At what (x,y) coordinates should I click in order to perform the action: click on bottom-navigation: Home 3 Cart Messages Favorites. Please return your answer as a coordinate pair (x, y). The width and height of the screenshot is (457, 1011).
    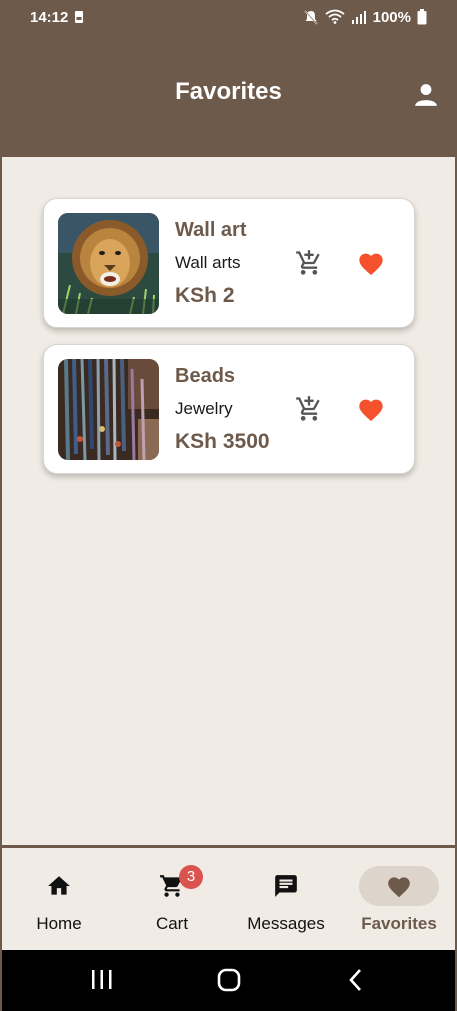
    Looking at the image, I should click on (228, 897).